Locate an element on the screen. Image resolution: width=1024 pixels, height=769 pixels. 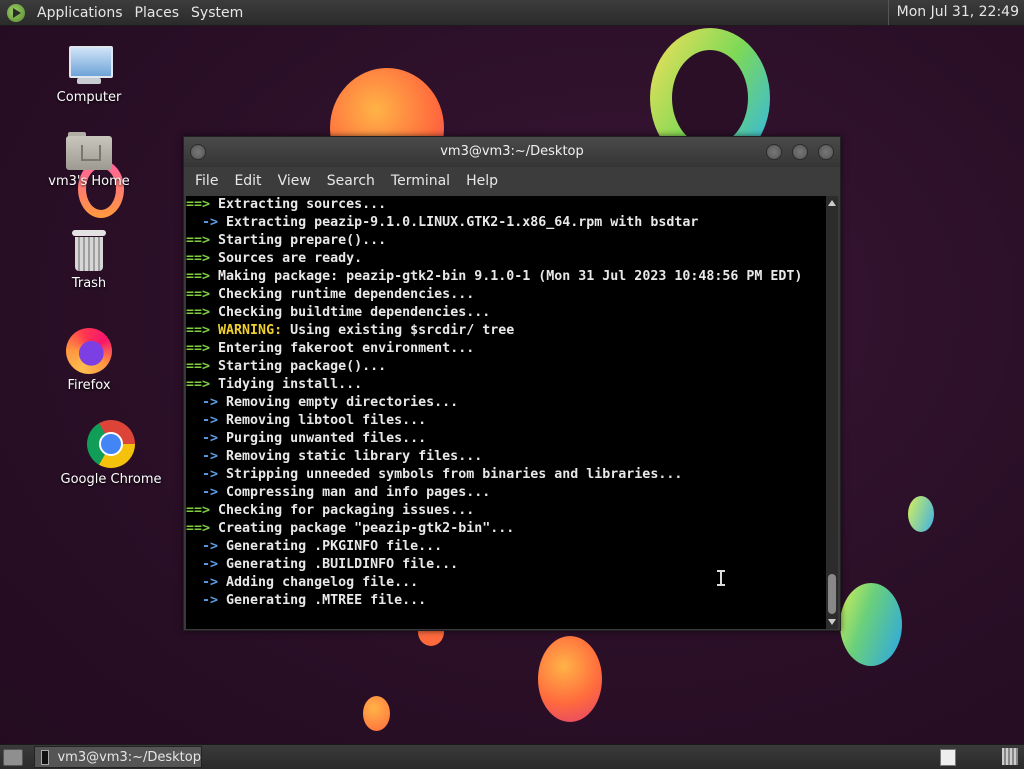
maximize-button is located at coordinates (800, 152).